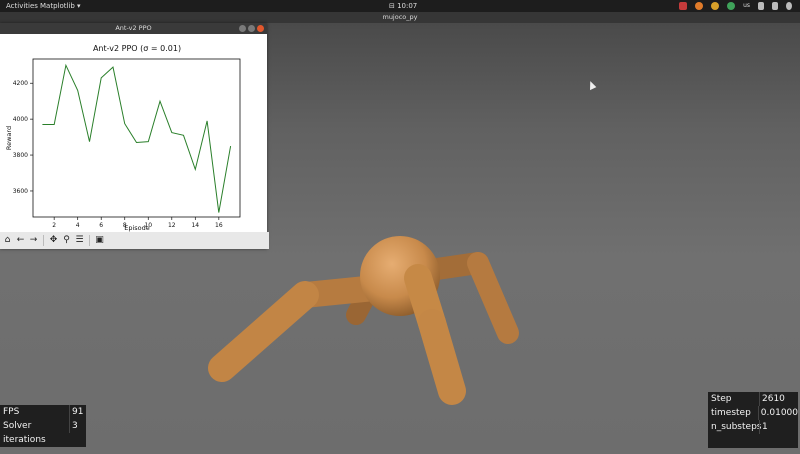  Describe the element at coordinates (101, 225) in the screenshot. I see `x-tick-label: 6` at that location.